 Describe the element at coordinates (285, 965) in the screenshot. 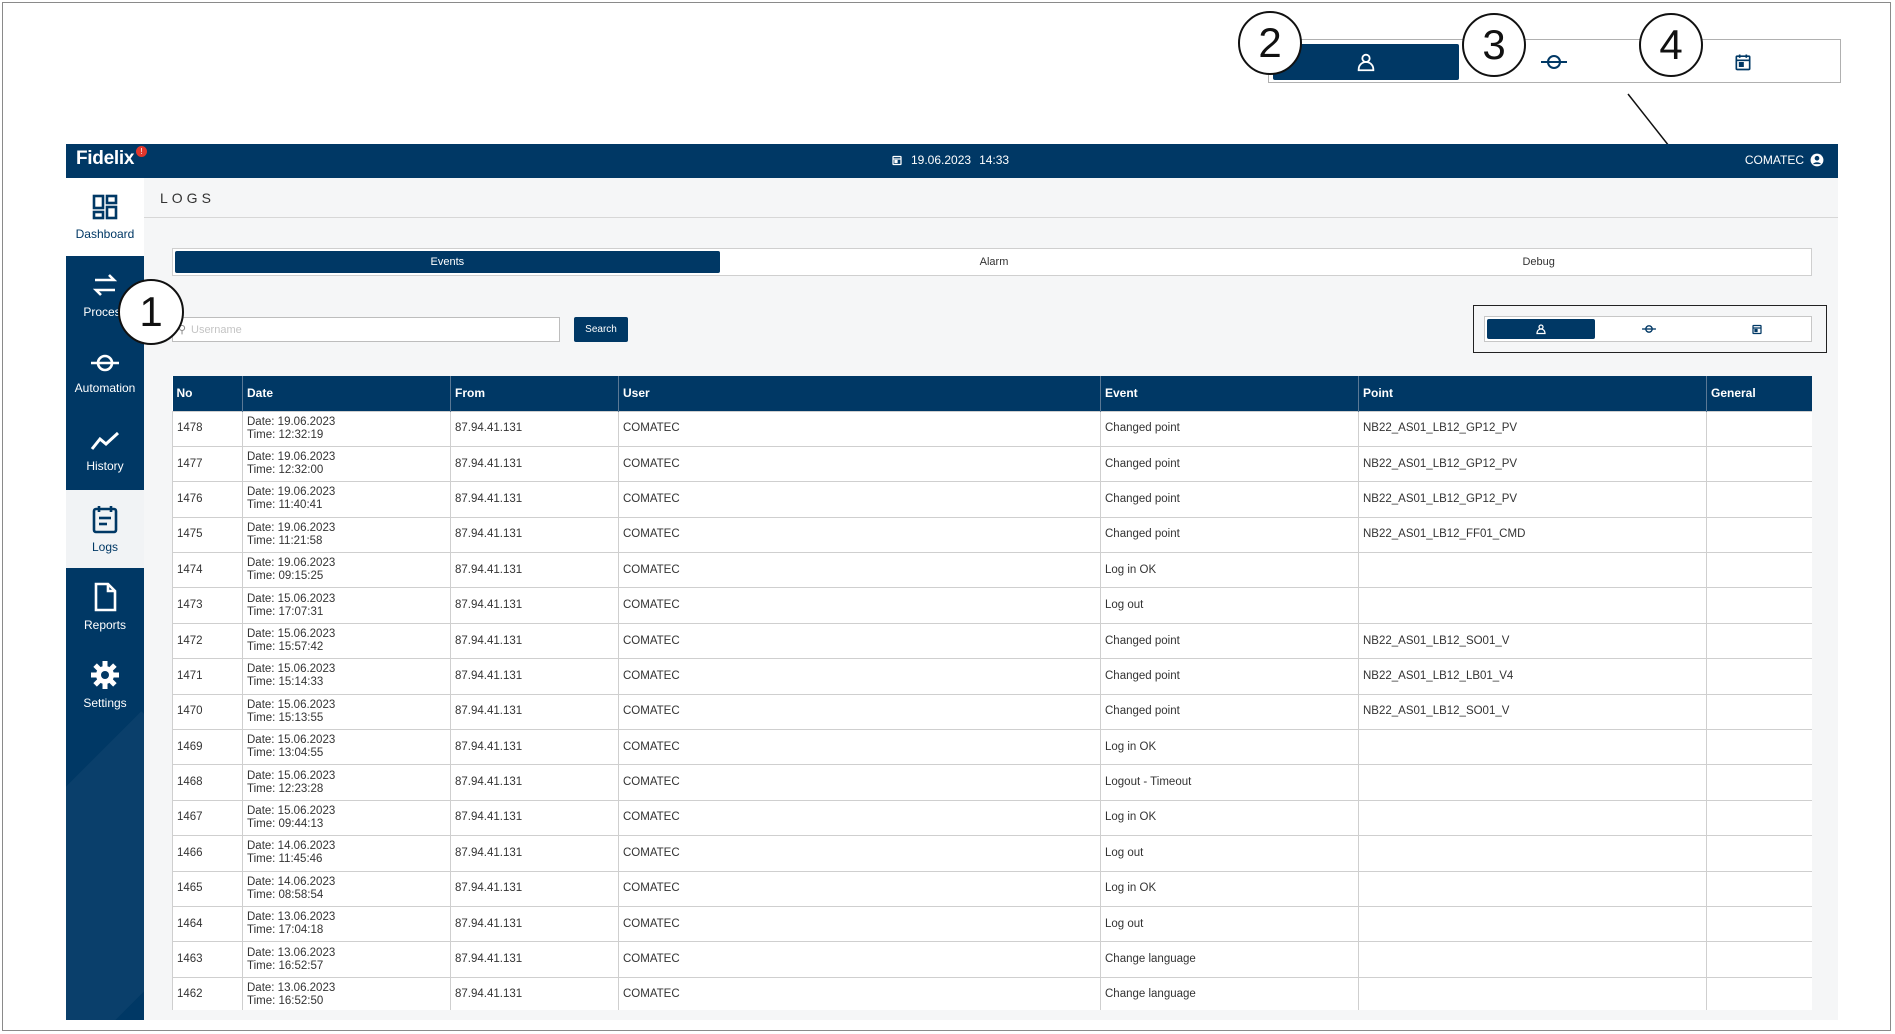

I see `cell-time-value: Time: 16:52:57` at that location.